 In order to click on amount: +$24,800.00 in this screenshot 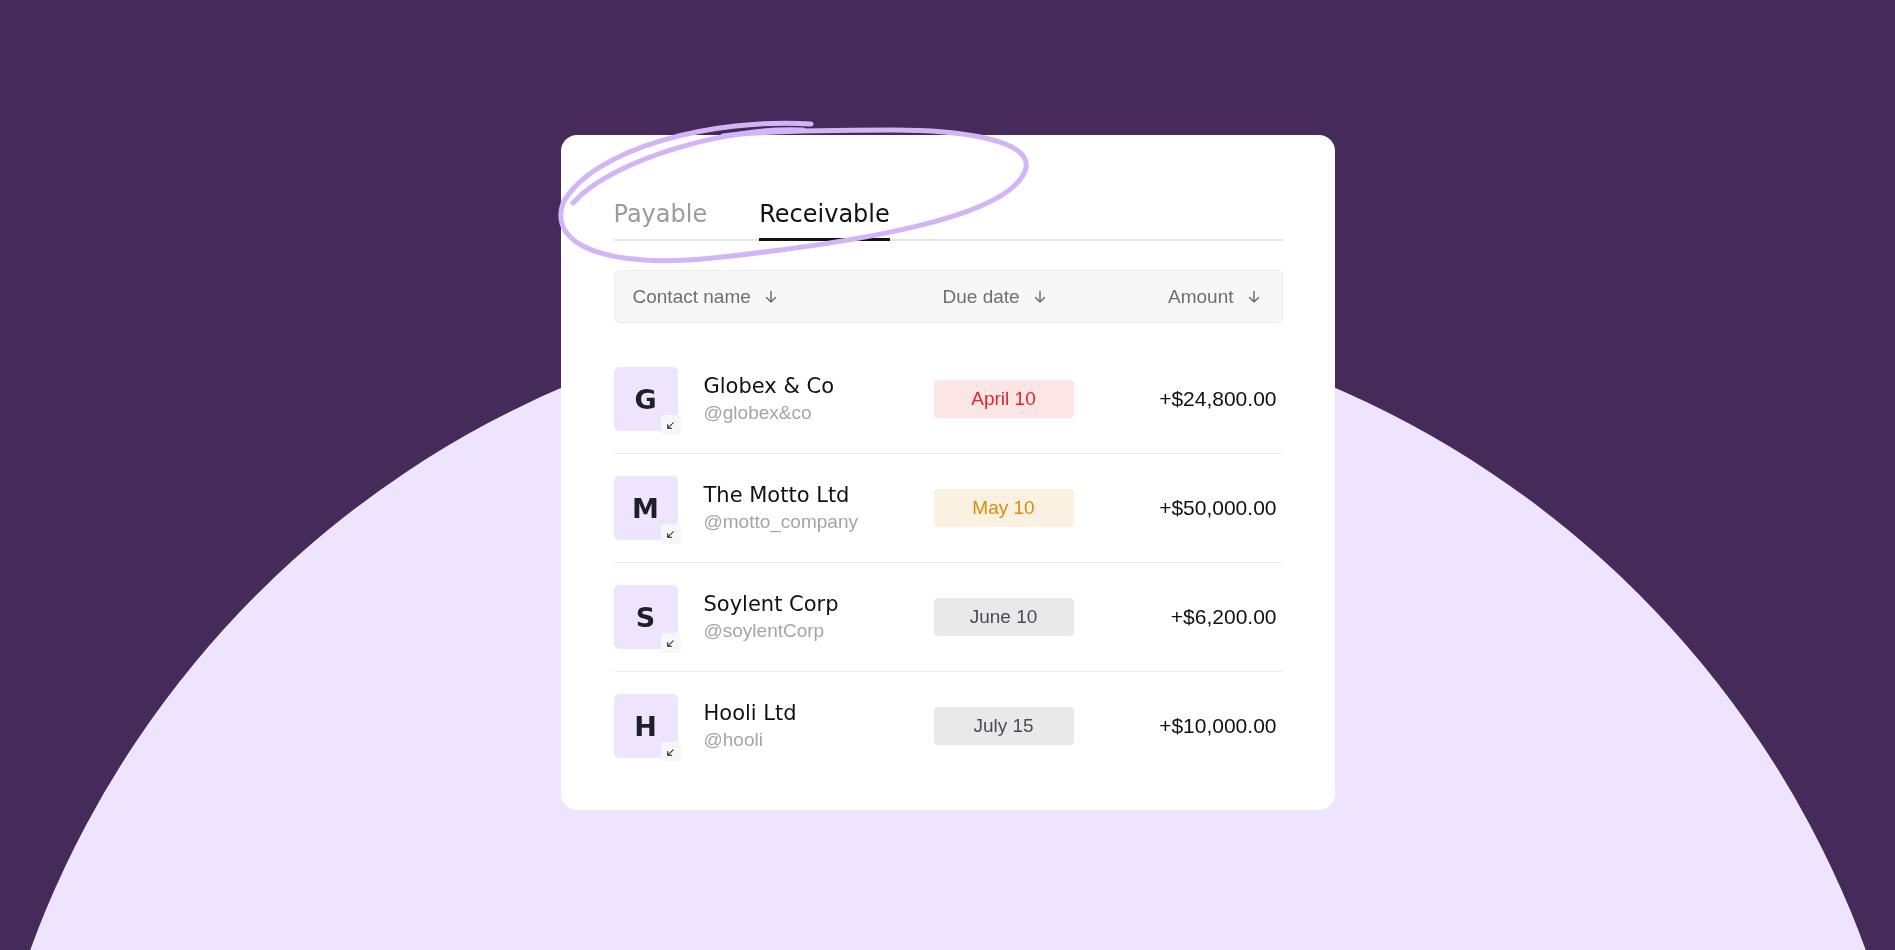, I will do `click(1218, 399)`.